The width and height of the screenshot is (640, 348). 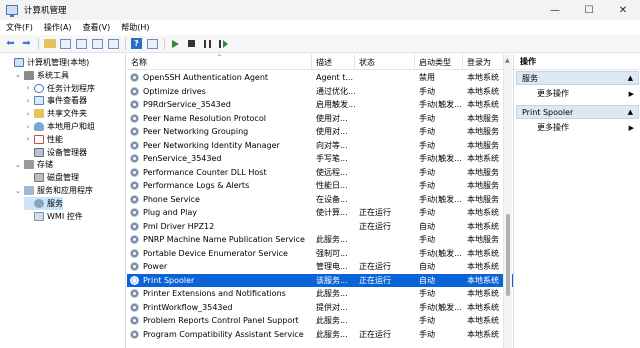 What do you see at coordinates (320, 173) in the screenshot?
I see `table-row: Performance Counter DLL Host 使远程... 手动 本地服务` at bounding box center [320, 173].